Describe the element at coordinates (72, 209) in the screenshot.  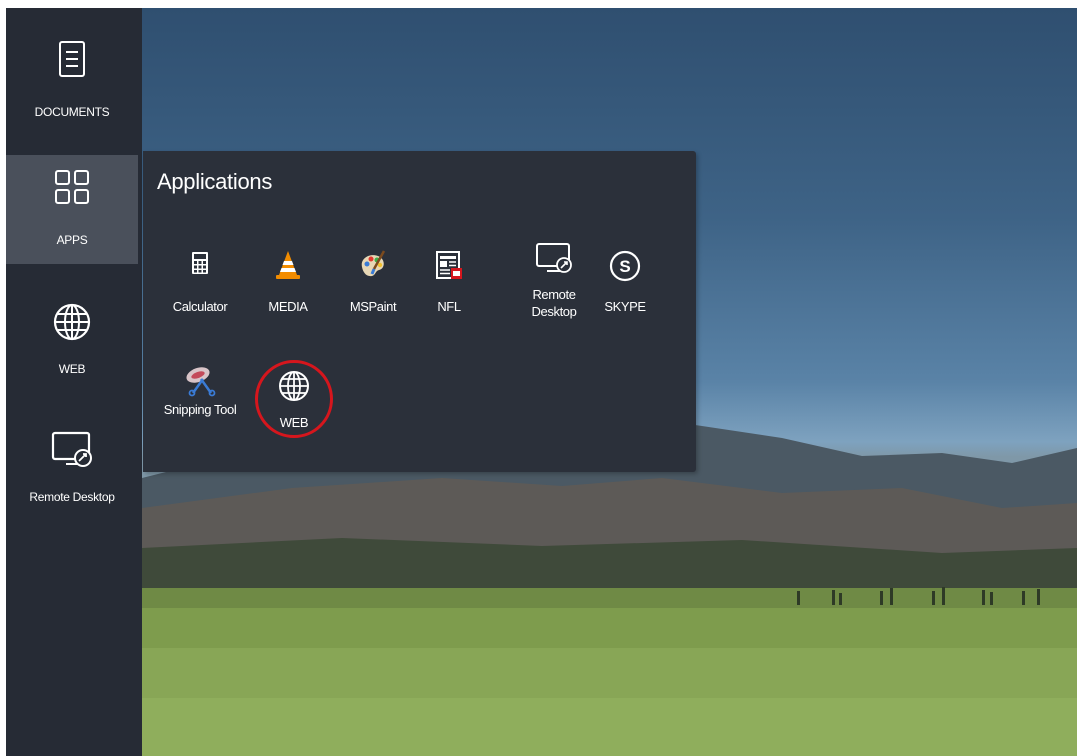
I see `sidebar-item-apps: APPS` at that location.